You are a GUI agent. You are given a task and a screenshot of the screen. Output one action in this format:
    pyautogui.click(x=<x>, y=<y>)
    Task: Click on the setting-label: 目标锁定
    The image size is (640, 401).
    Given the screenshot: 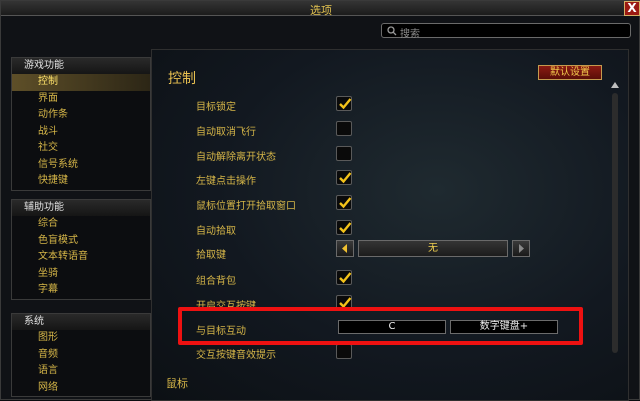 What is the action you would take?
    pyautogui.click(x=216, y=107)
    